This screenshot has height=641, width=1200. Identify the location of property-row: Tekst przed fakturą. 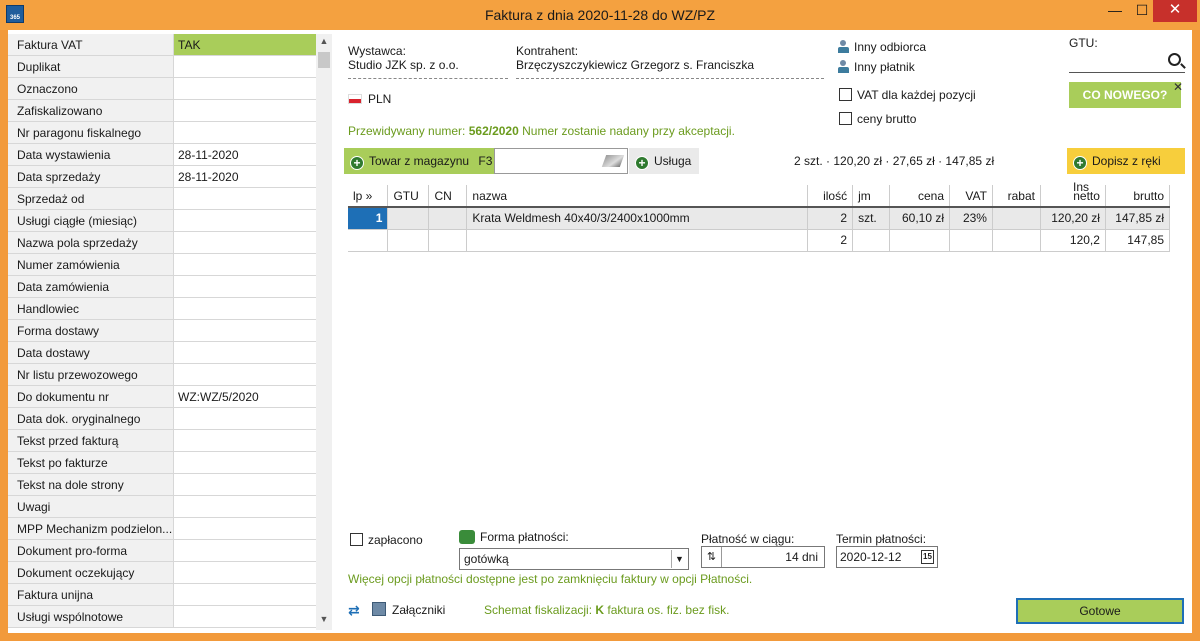
(162, 441).